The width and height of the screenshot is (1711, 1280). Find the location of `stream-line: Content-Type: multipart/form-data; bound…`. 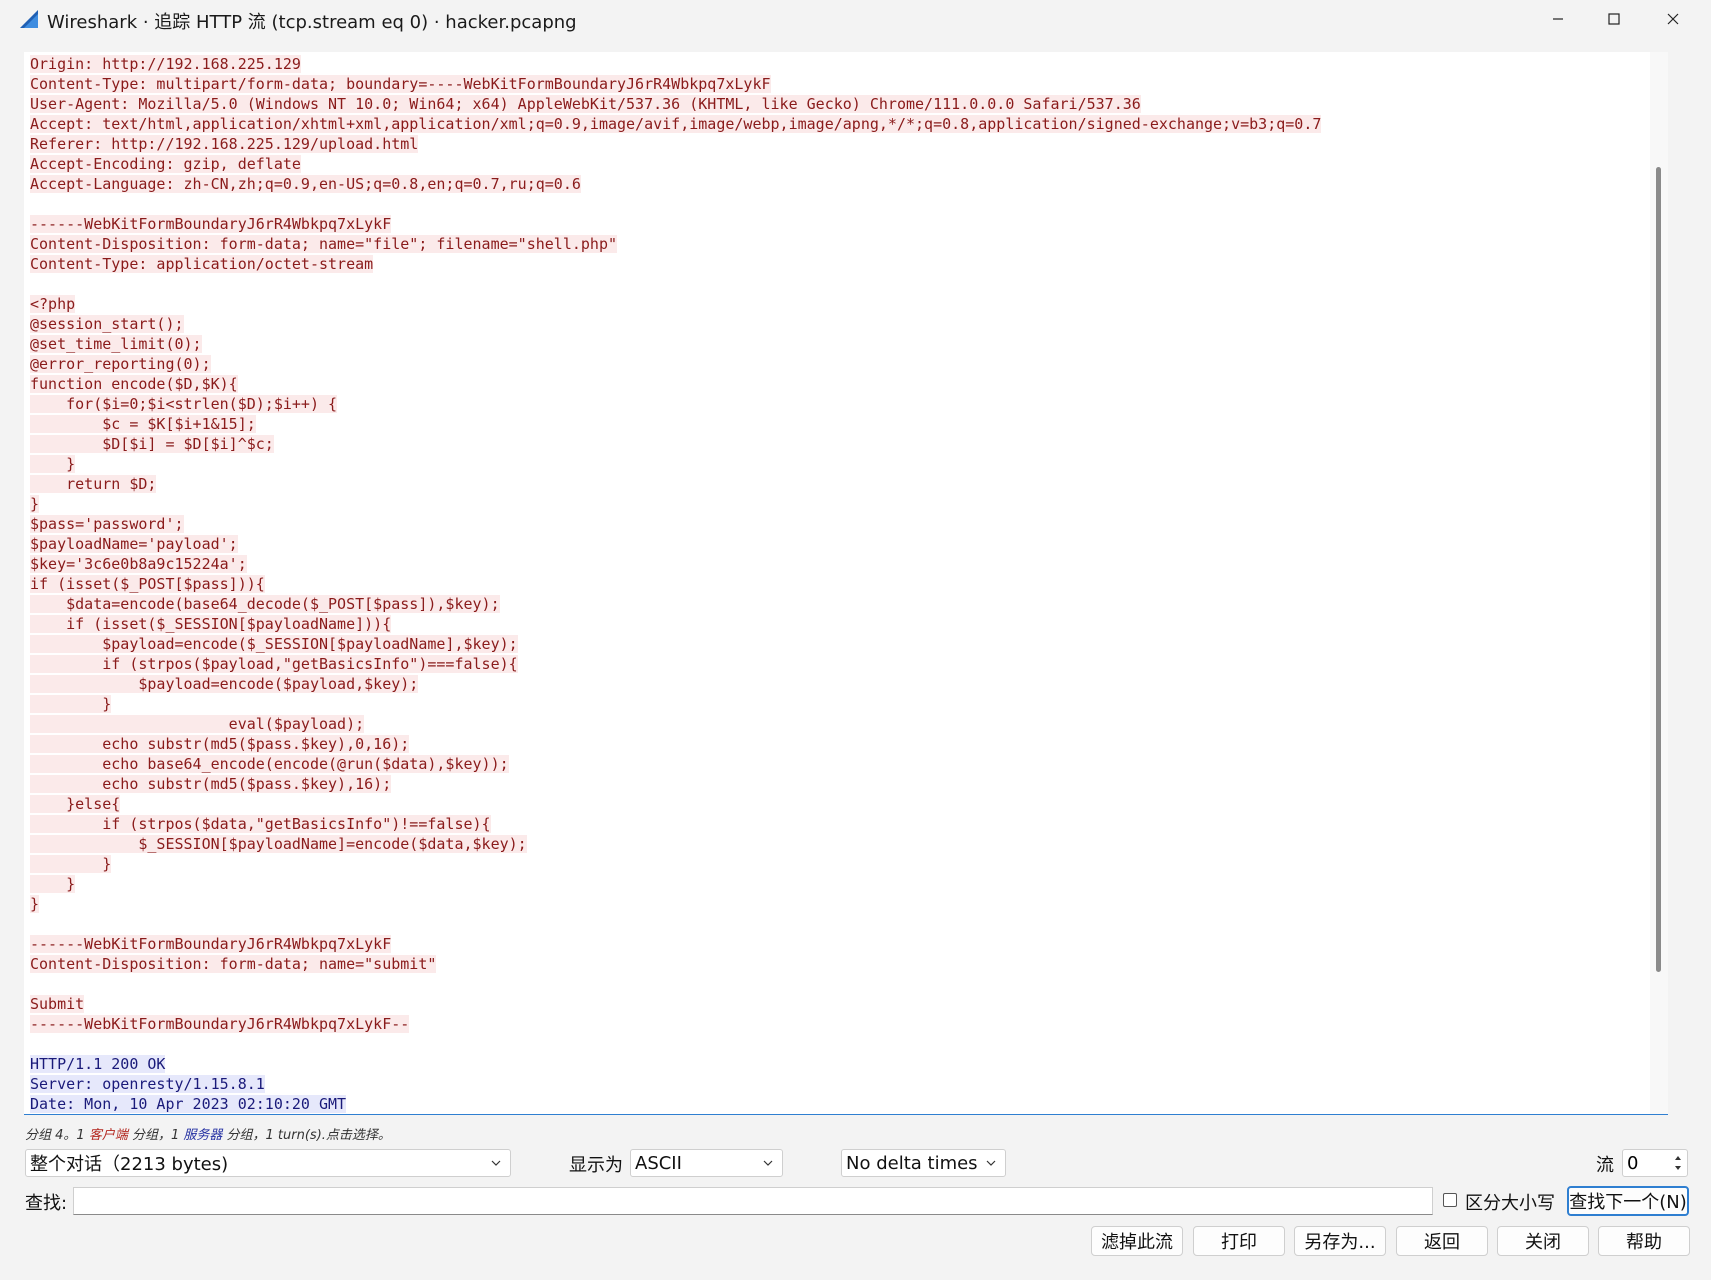

stream-line: Content-Type: multipart/form-data; bound… is located at coordinates (837, 84).